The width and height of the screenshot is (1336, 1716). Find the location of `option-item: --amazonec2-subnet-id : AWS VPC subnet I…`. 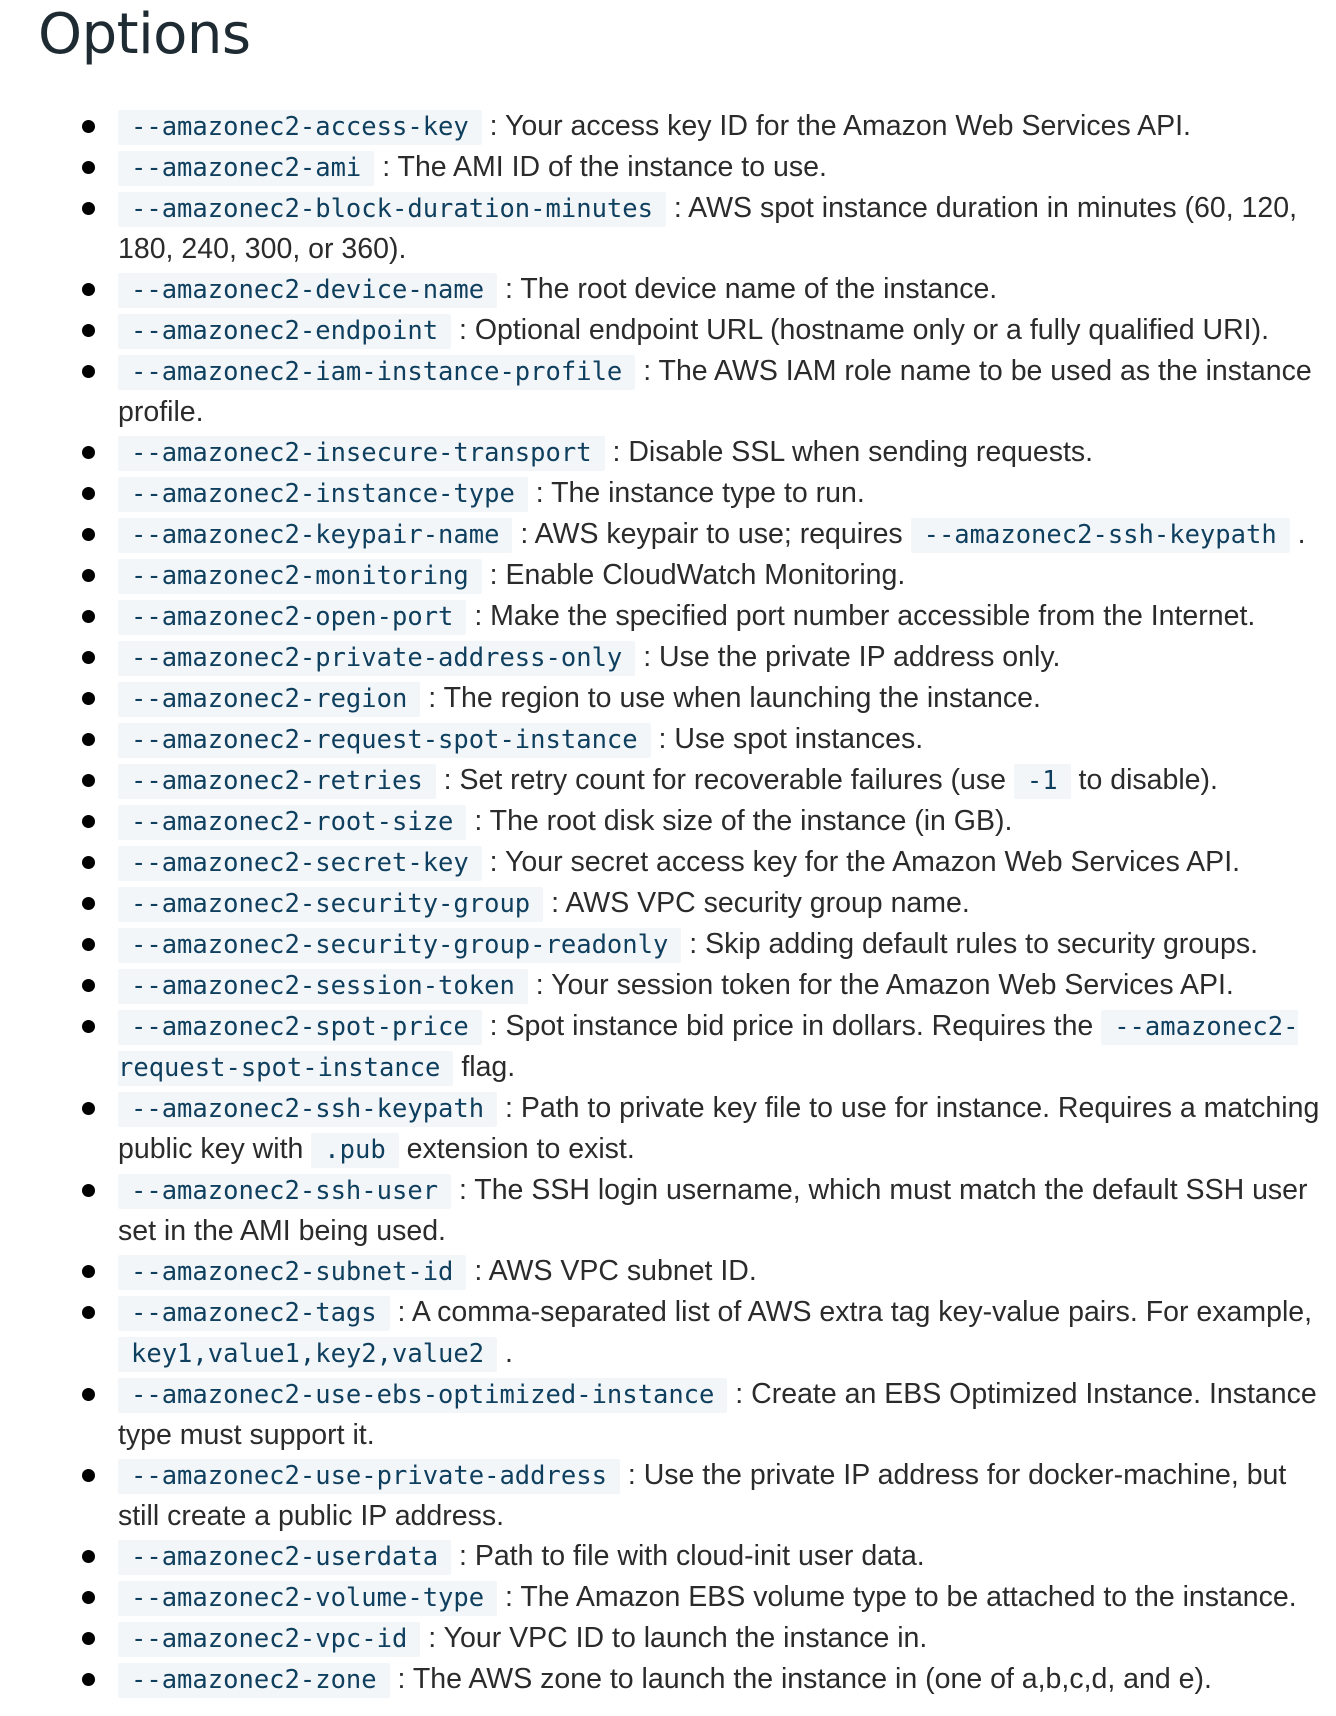

option-item: --amazonec2-subnet-id : AWS VPC subnet I… is located at coordinates (668, 1271).